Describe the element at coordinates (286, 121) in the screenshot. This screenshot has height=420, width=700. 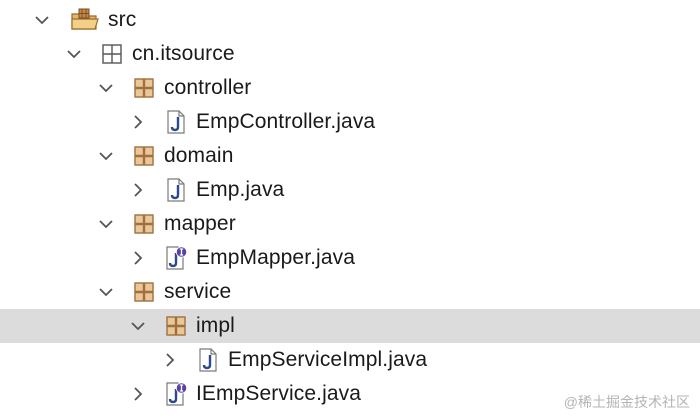
I see `tree-node-label: EmpController.java` at that location.